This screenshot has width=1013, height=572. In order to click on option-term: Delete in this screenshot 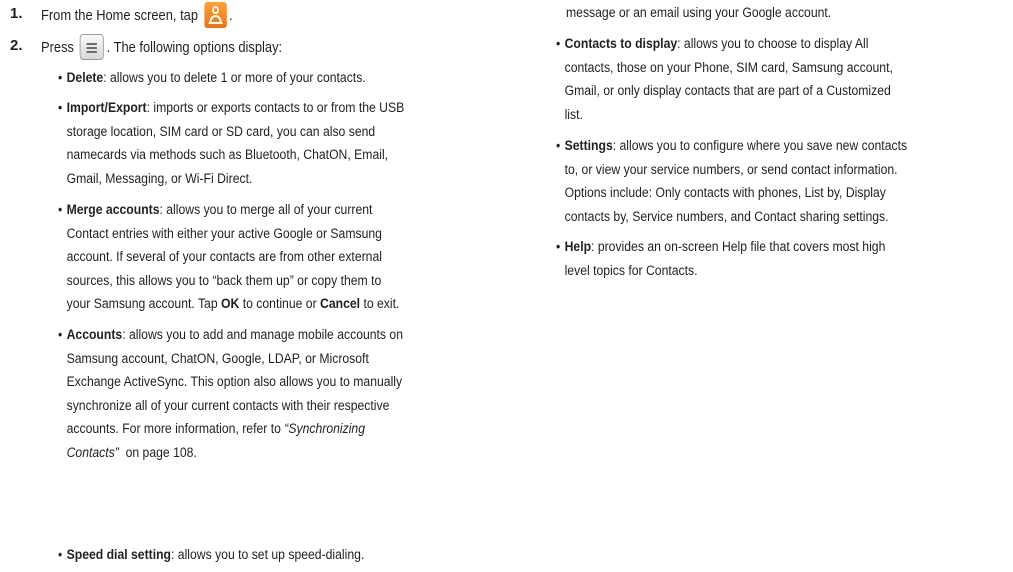, I will do `click(85, 78)`.